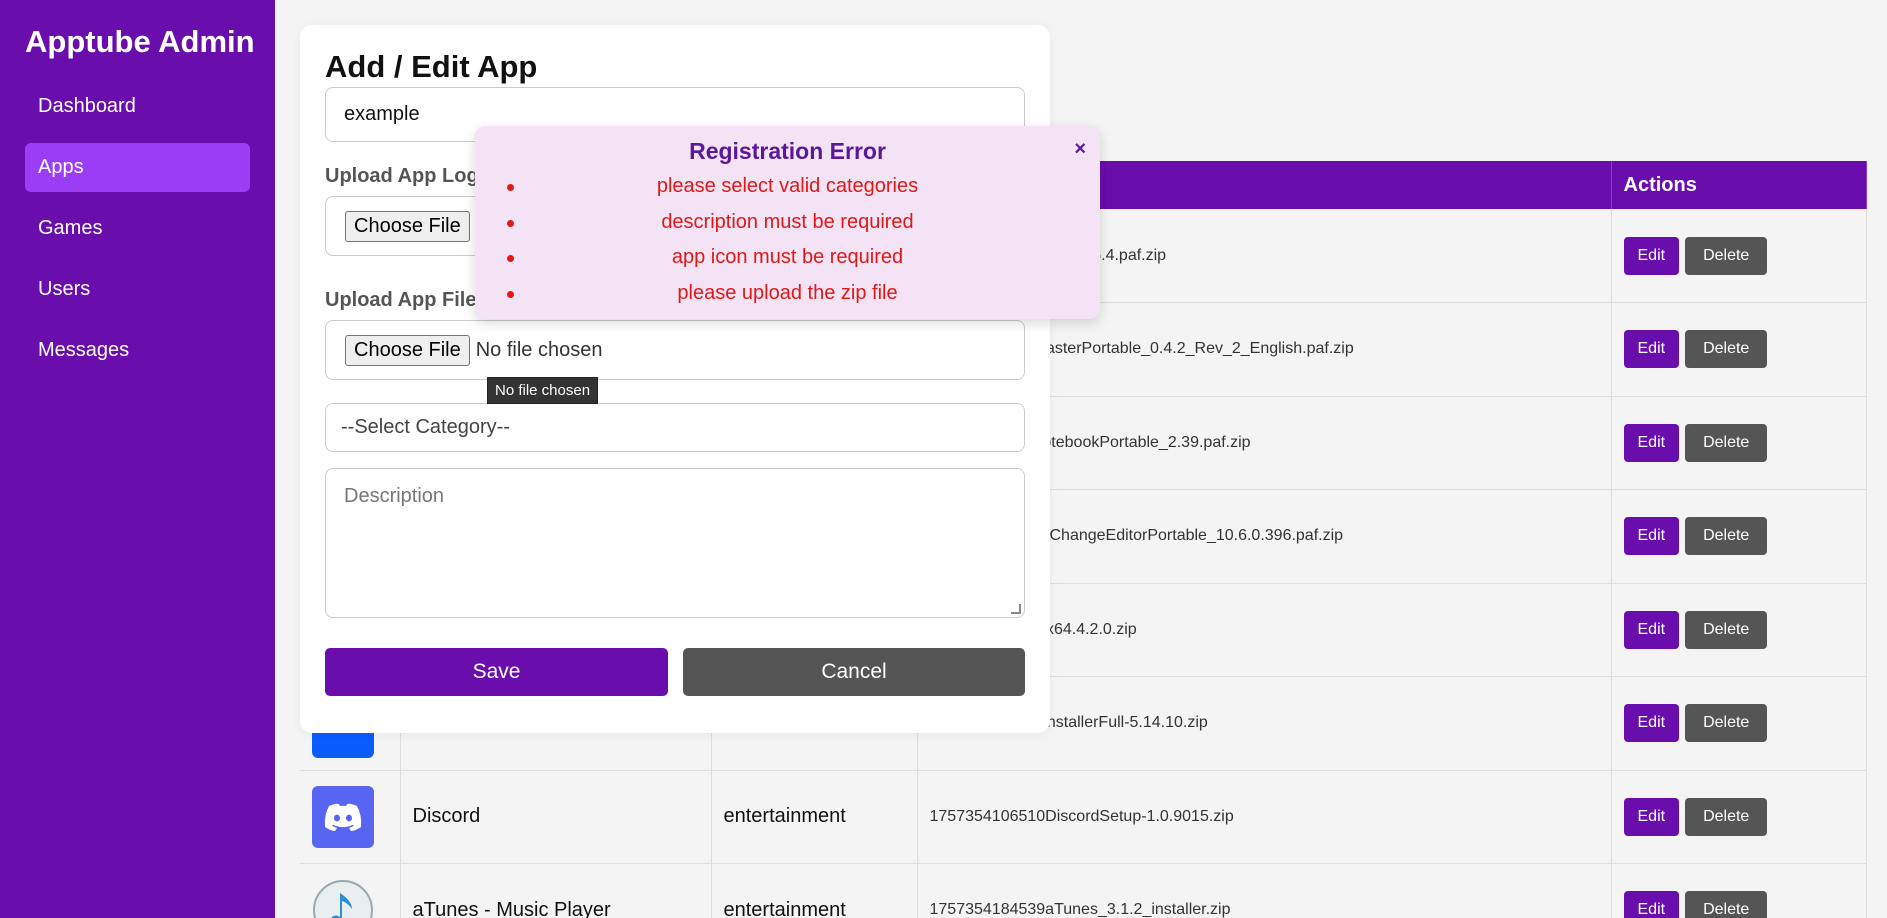 Image resolution: width=1887 pixels, height=918 pixels. Describe the element at coordinates (787, 151) in the screenshot. I see `error-title: Registration Error` at that location.